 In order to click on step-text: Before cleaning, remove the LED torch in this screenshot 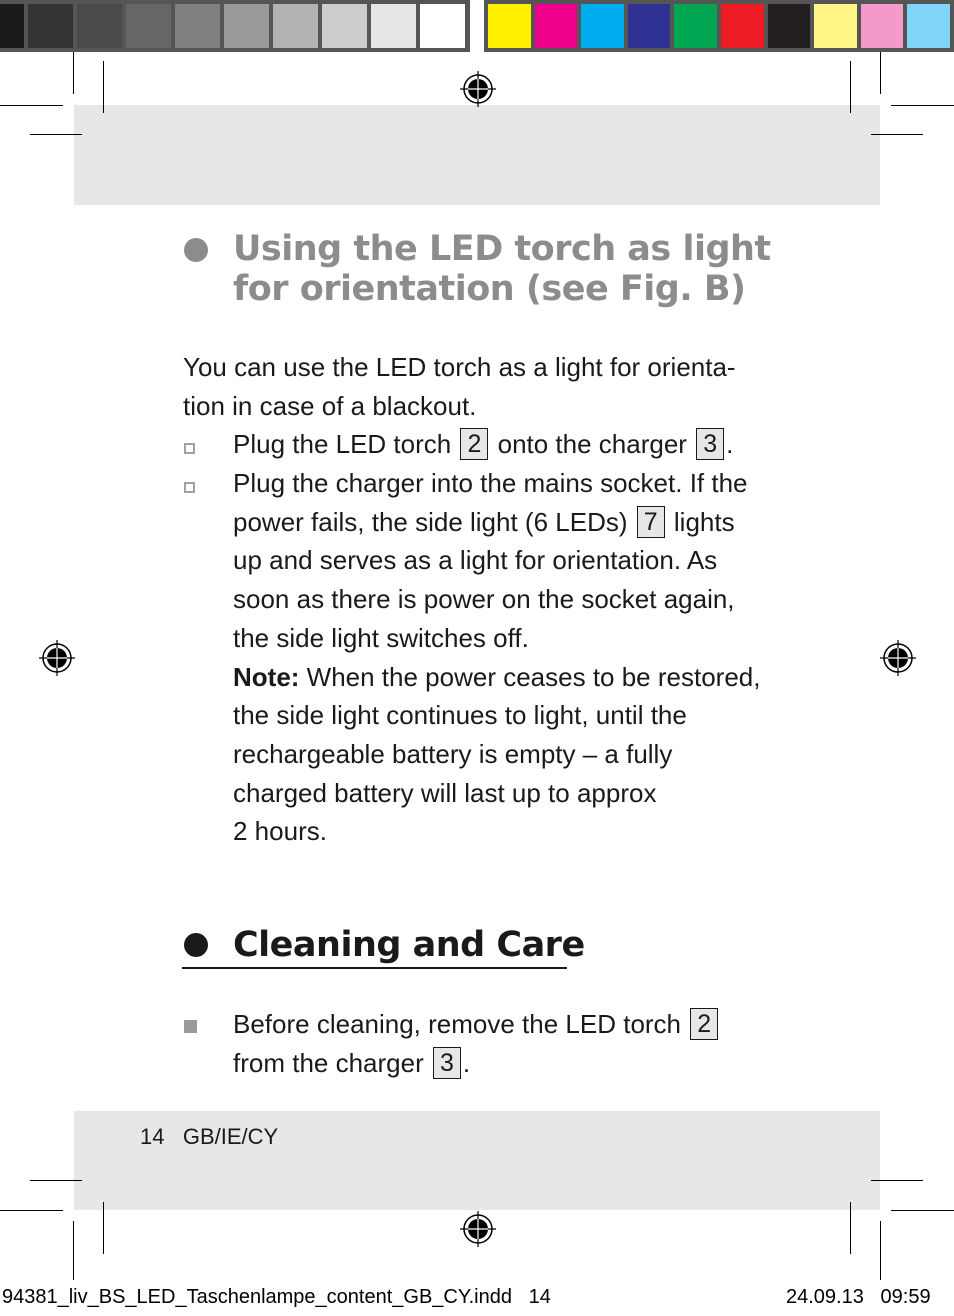, I will do `click(457, 1024)`.